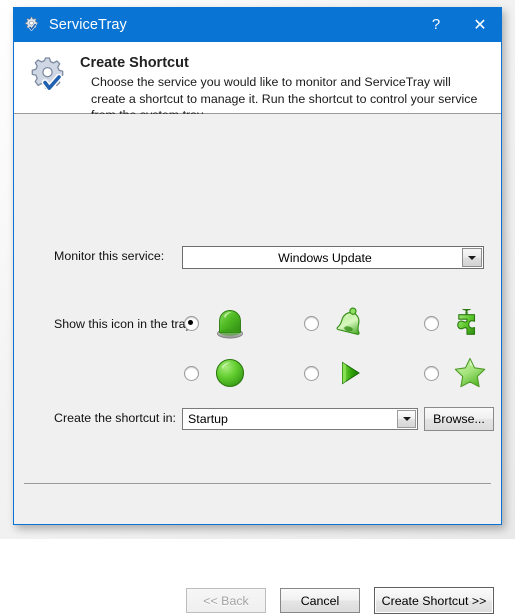  What do you see at coordinates (283, 63) in the screenshot?
I see `page-title: Create Shortcut` at bounding box center [283, 63].